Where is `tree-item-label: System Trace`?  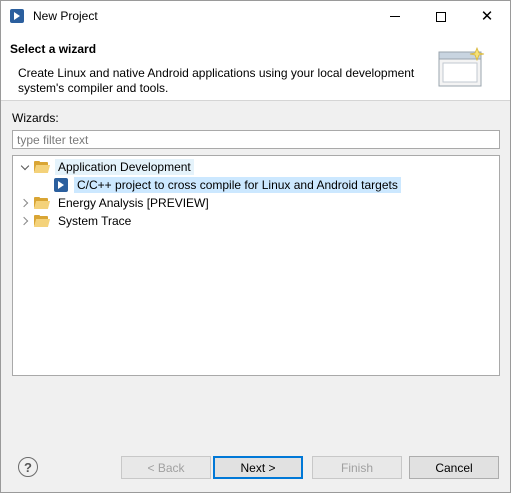
tree-item-label: System Trace is located at coordinates (95, 221).